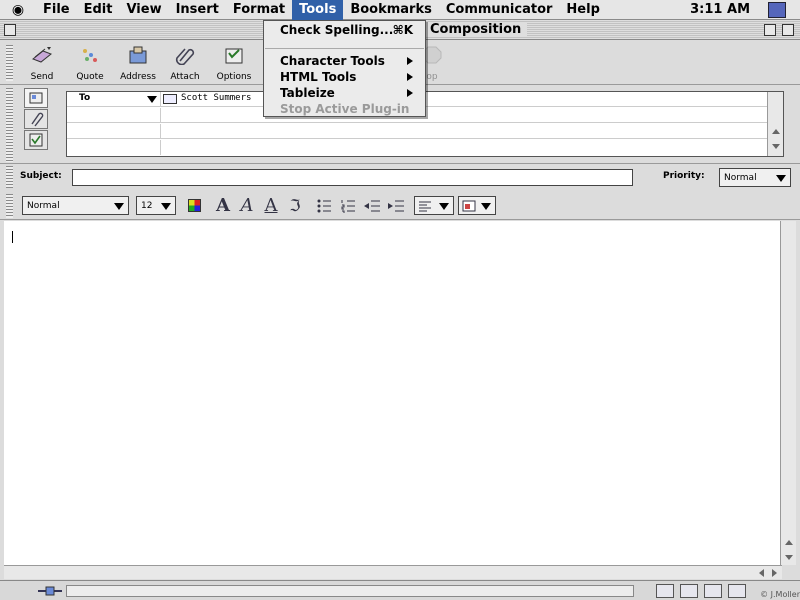 The width and height of the screenshot is (800, 600). Describe the element at coordinates (9, 125) in the screenshot. I see `address-collapse-grip` at that location.